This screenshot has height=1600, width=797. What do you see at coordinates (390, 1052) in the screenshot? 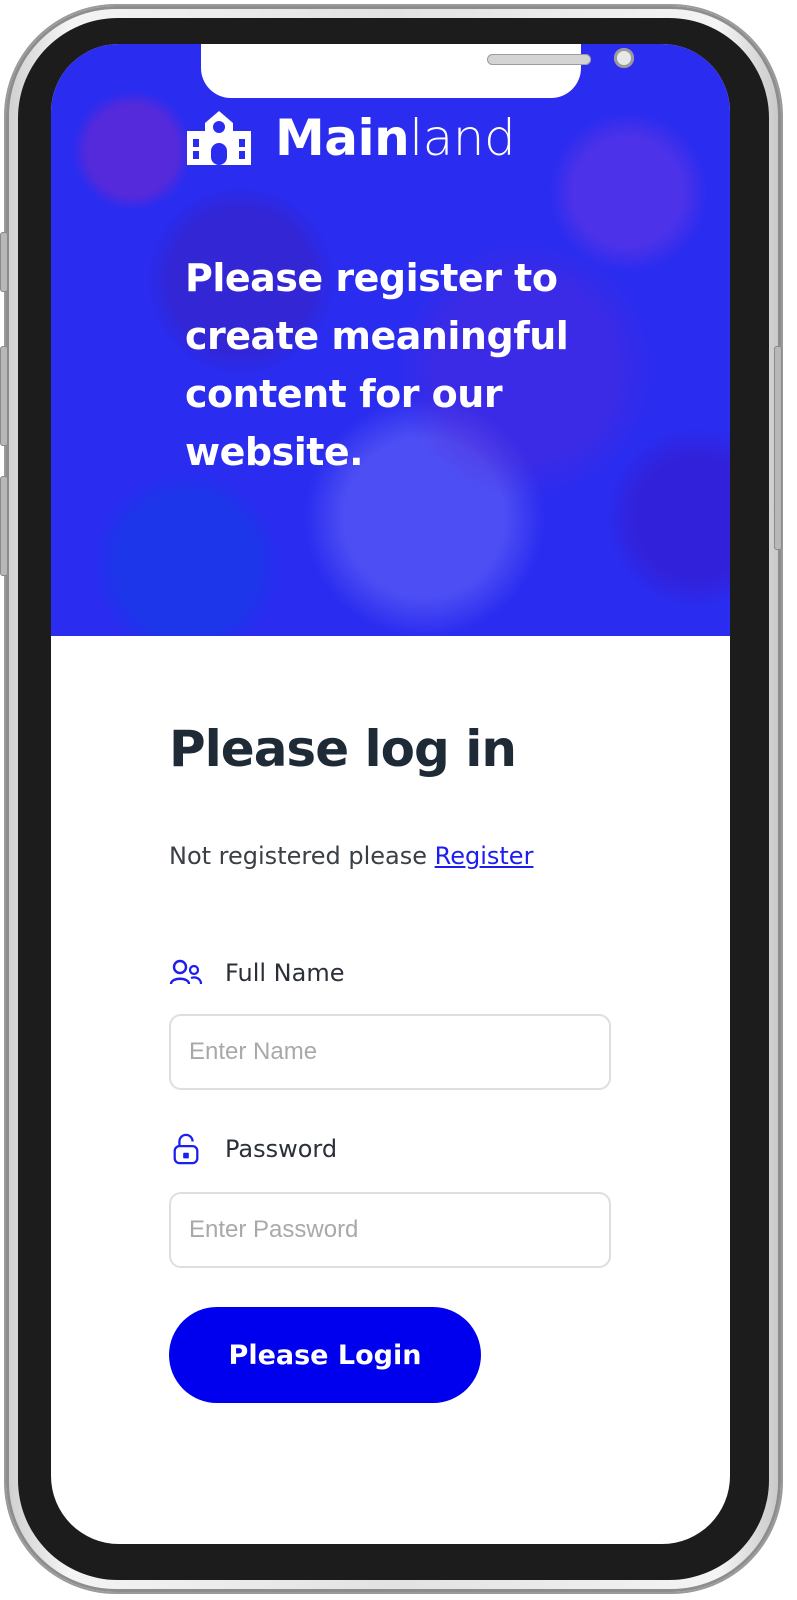
I see `full-name-input` at bounding box center [390, 1052].